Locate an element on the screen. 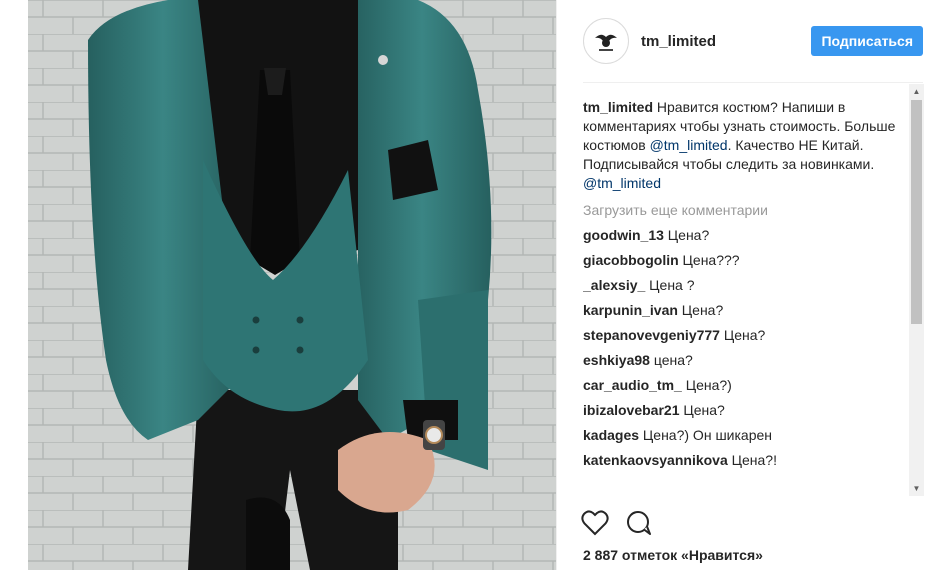  scrollbar-thumb is located at coordinates (916, 212).